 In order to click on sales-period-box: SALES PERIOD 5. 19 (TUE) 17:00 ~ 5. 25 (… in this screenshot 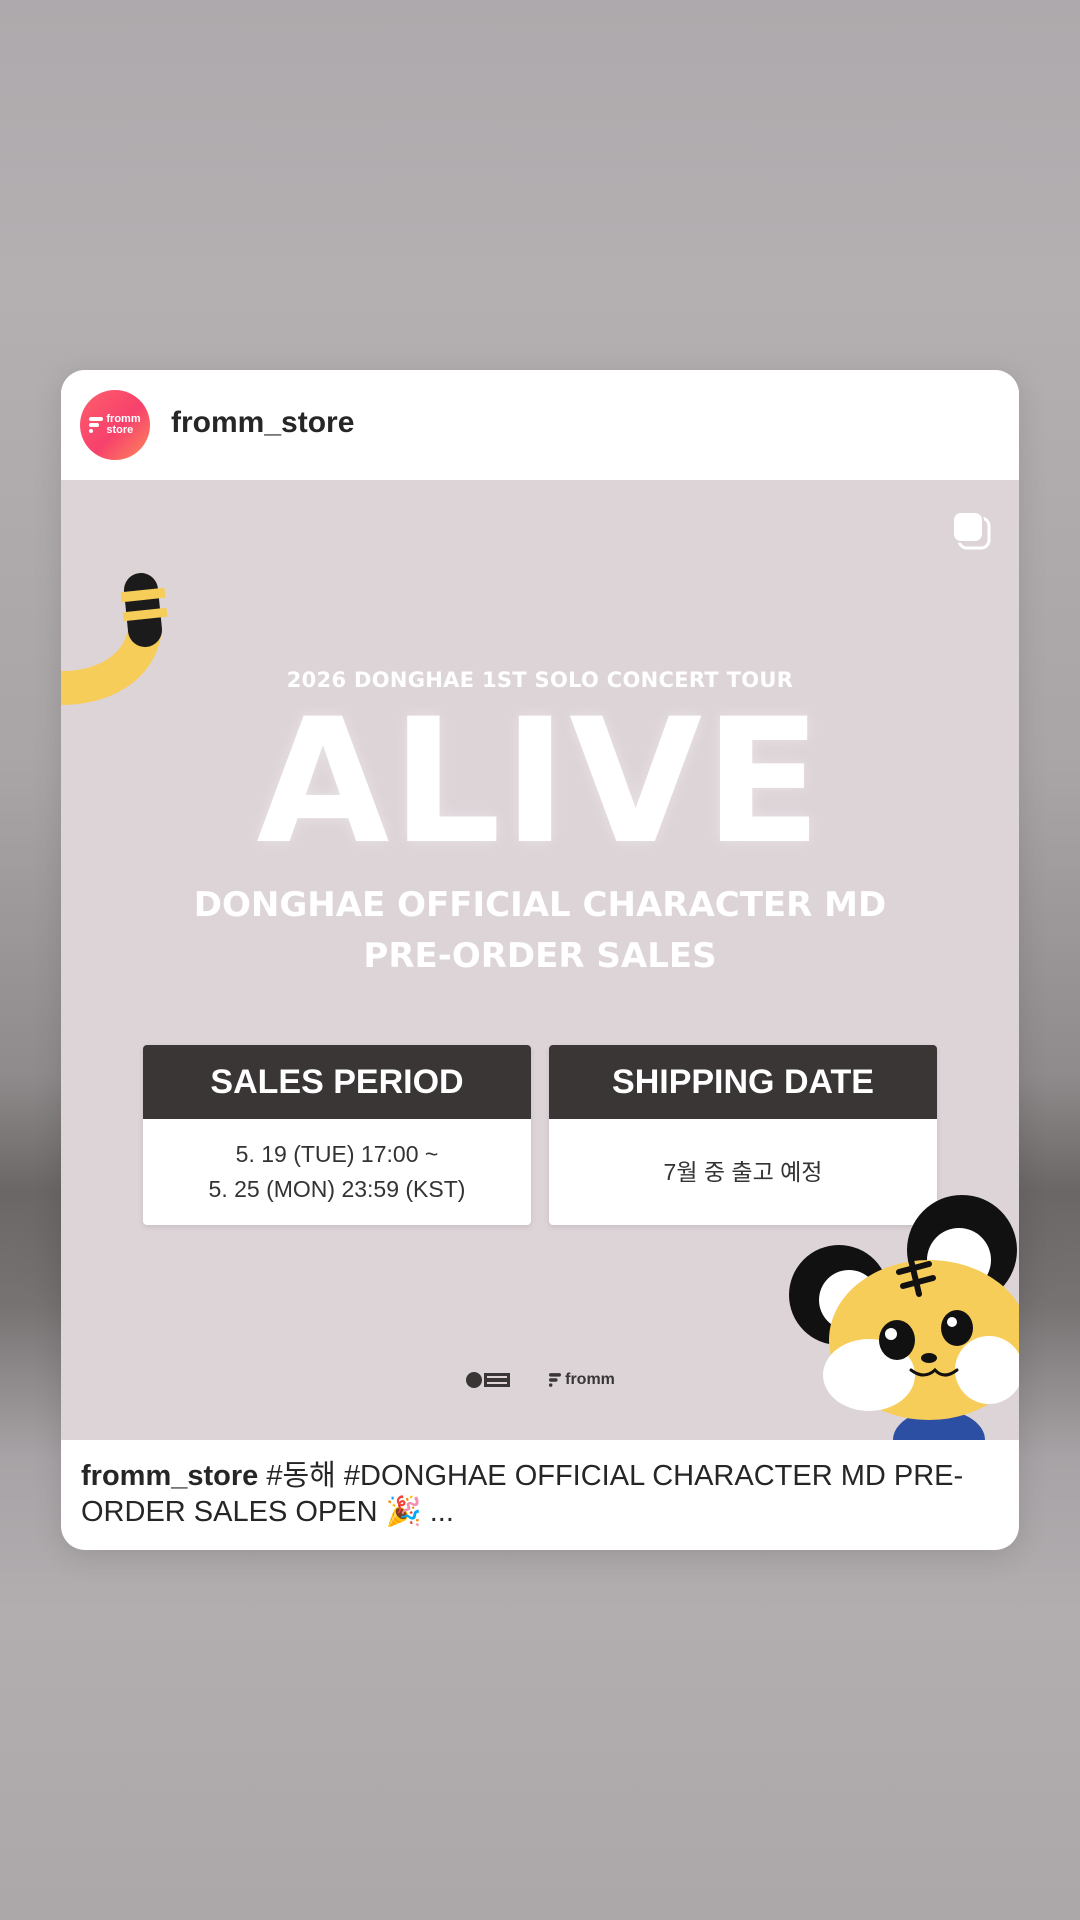, I will do `click(337, 1135)`.